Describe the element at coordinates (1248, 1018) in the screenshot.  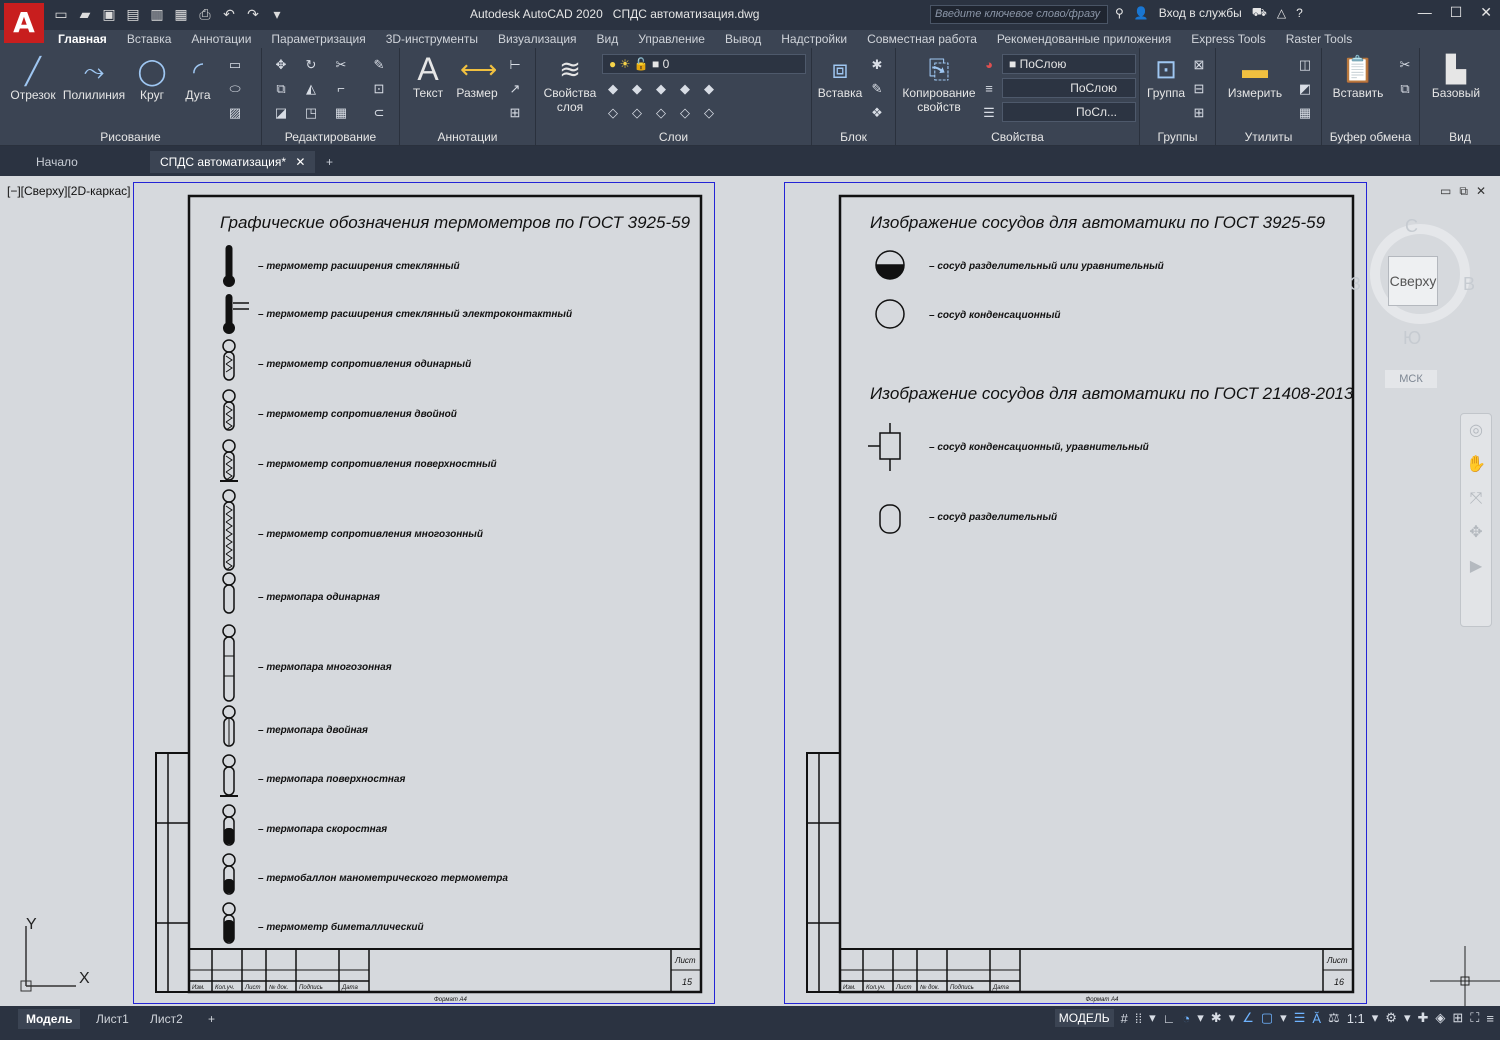
I see `object-snap-tracking-icon: ∠` at that location.